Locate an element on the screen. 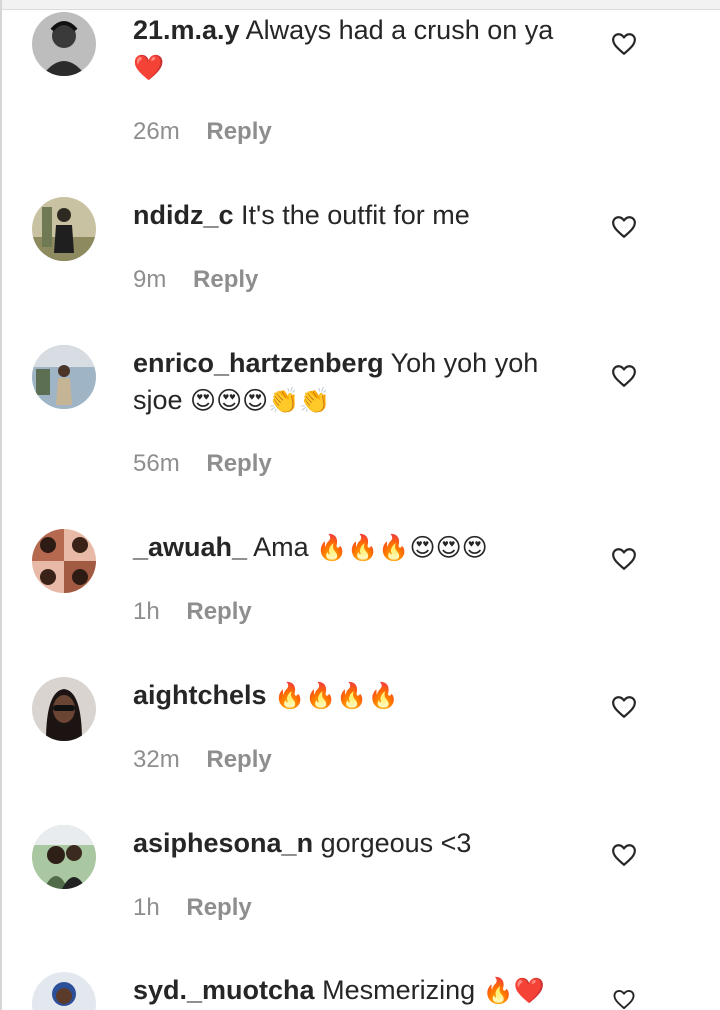 Image resolution: width=720 pixels, height=1010 pixels. comment-text: _awuah_ Ama 🔥🔥🔥😍😍😍 is located at coordinates (353, 547).